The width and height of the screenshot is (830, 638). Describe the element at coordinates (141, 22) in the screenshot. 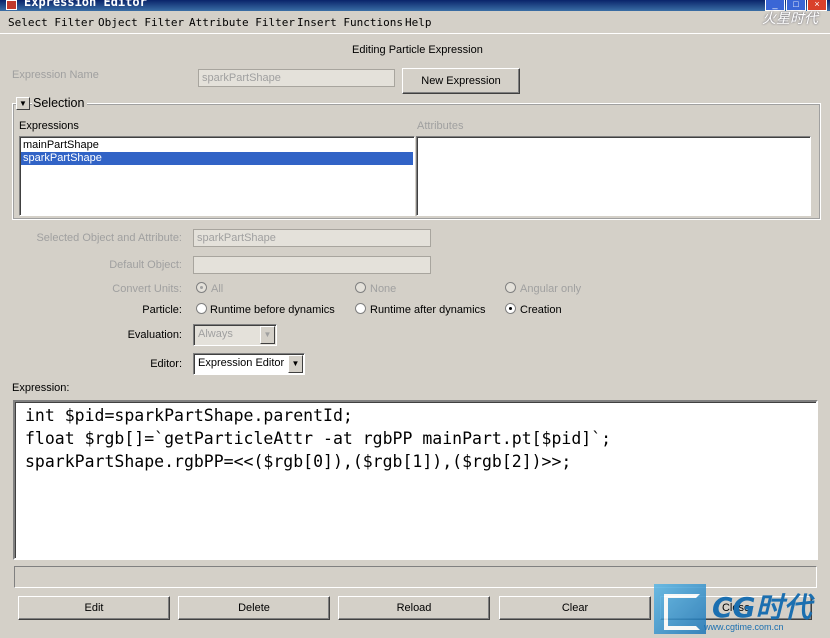

I see `menu-object-filter: Object Filter` at that location.